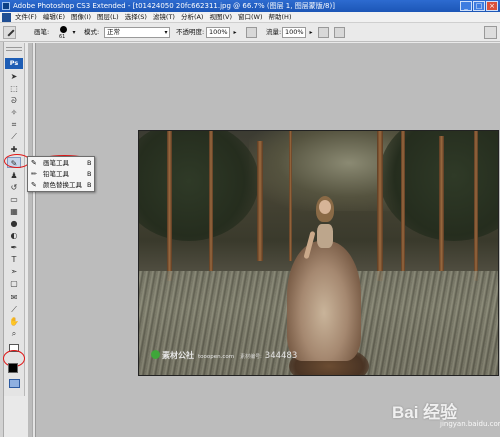 The image size is (500, 437). What do you see at coordinates (108, 17) in the screenshot?
I see `menu-layer: 图层(L)` at bounding box center [108, 17].